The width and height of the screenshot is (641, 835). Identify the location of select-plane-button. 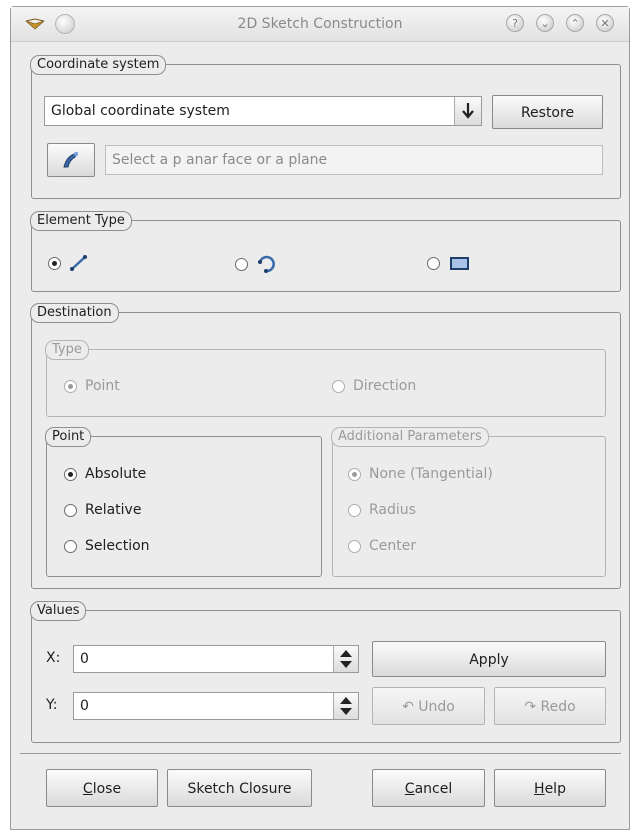
(71, 160).